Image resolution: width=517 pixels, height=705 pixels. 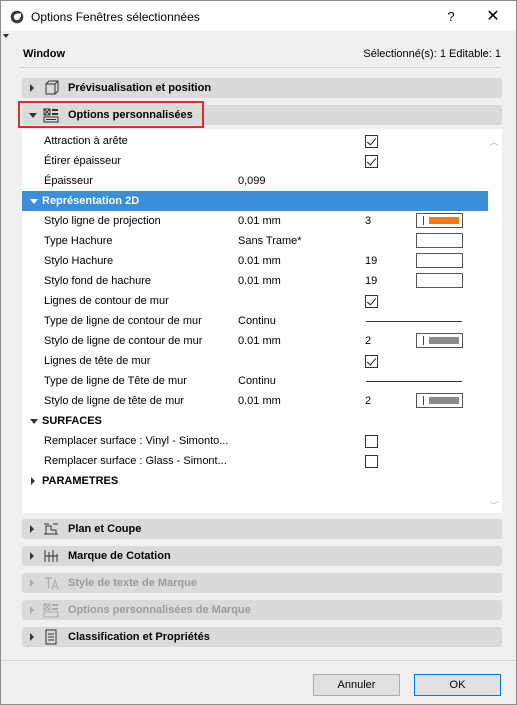 What do you see at coordinates (80, 481) in the screenshot?
I see `group-label: PARAMETRES` at bounding box center [80, 481].